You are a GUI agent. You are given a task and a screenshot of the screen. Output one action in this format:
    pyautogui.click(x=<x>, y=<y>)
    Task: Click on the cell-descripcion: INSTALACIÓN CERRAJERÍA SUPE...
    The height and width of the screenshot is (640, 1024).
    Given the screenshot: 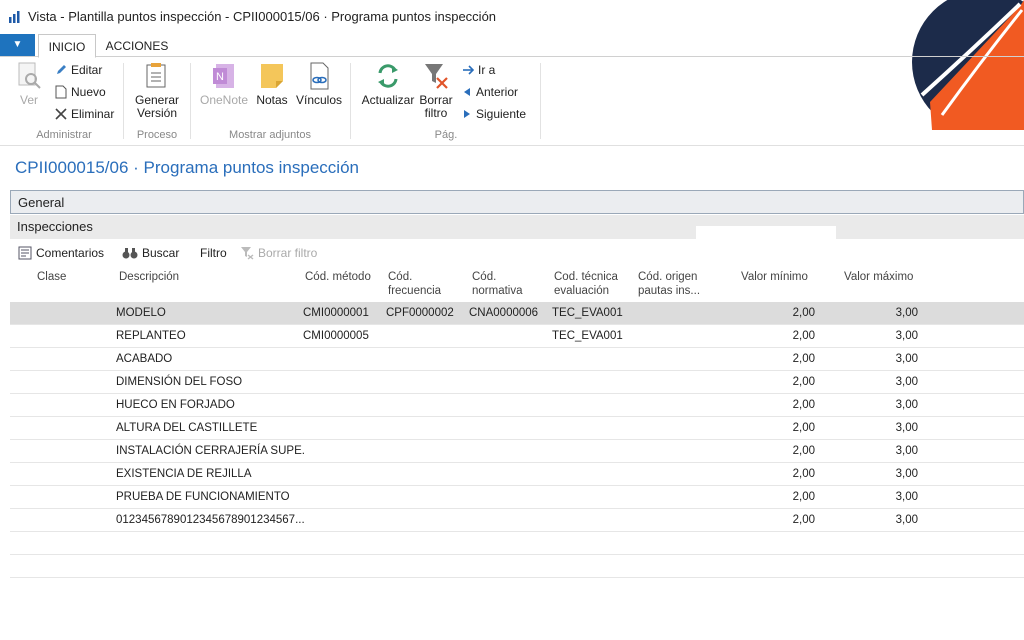 What is the action you would take?
    pyautogui.click(x=211, y=451)
    